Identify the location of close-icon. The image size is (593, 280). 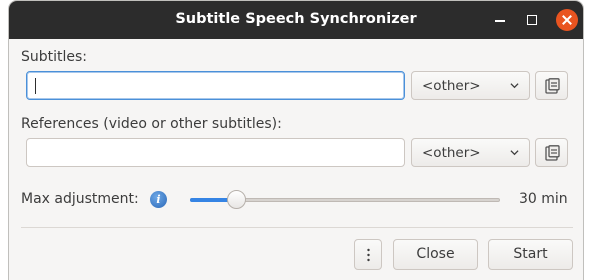
(567, 20).